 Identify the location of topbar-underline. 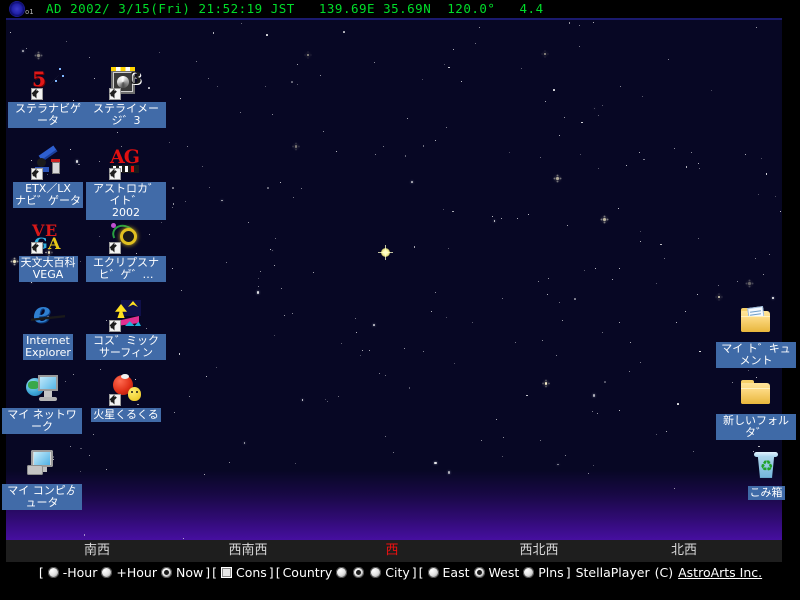
(394, 19).